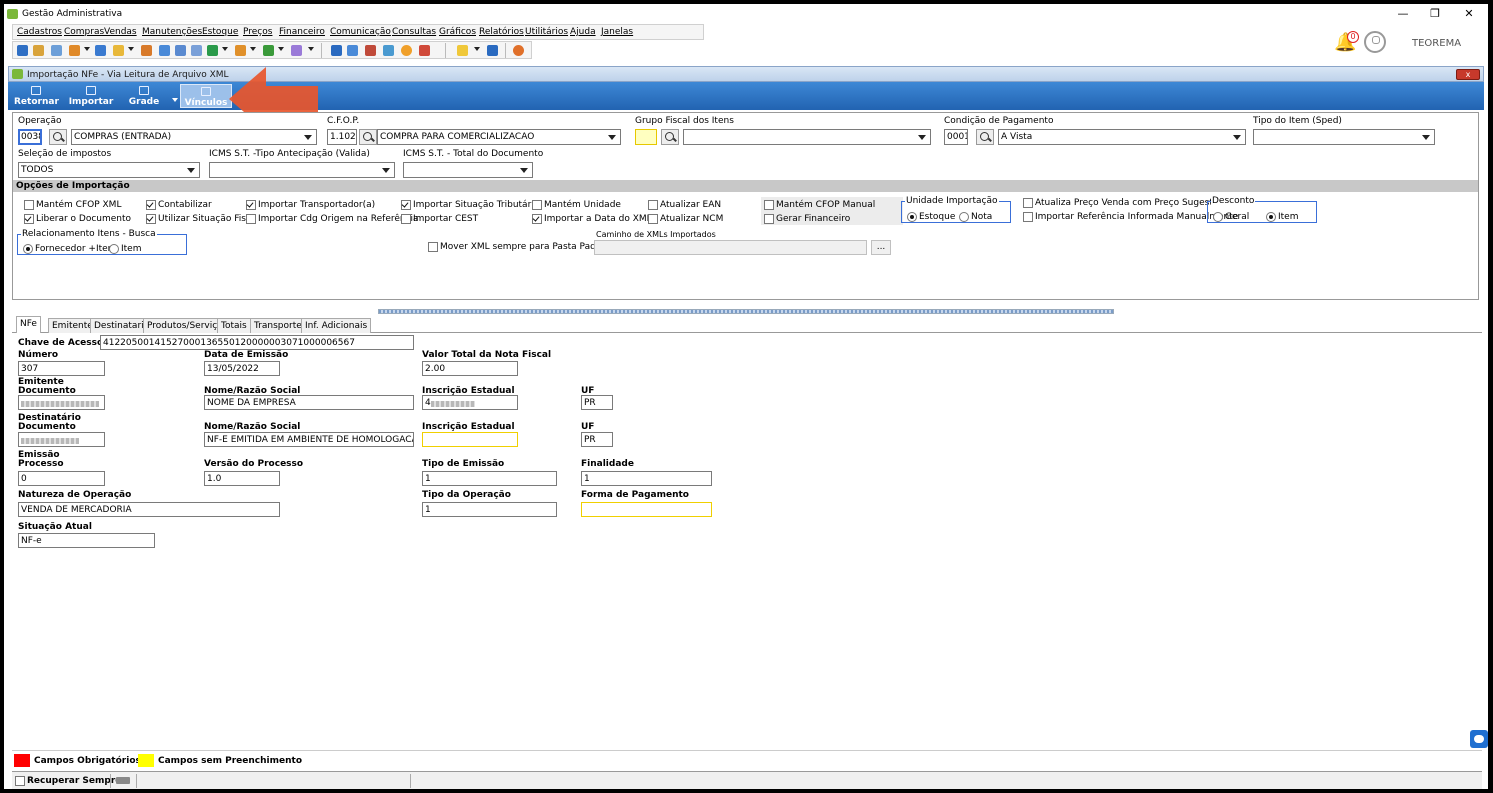 The image size is (1493, 793). I want to click on condicao-select: A Vista, so click(1122, 137).